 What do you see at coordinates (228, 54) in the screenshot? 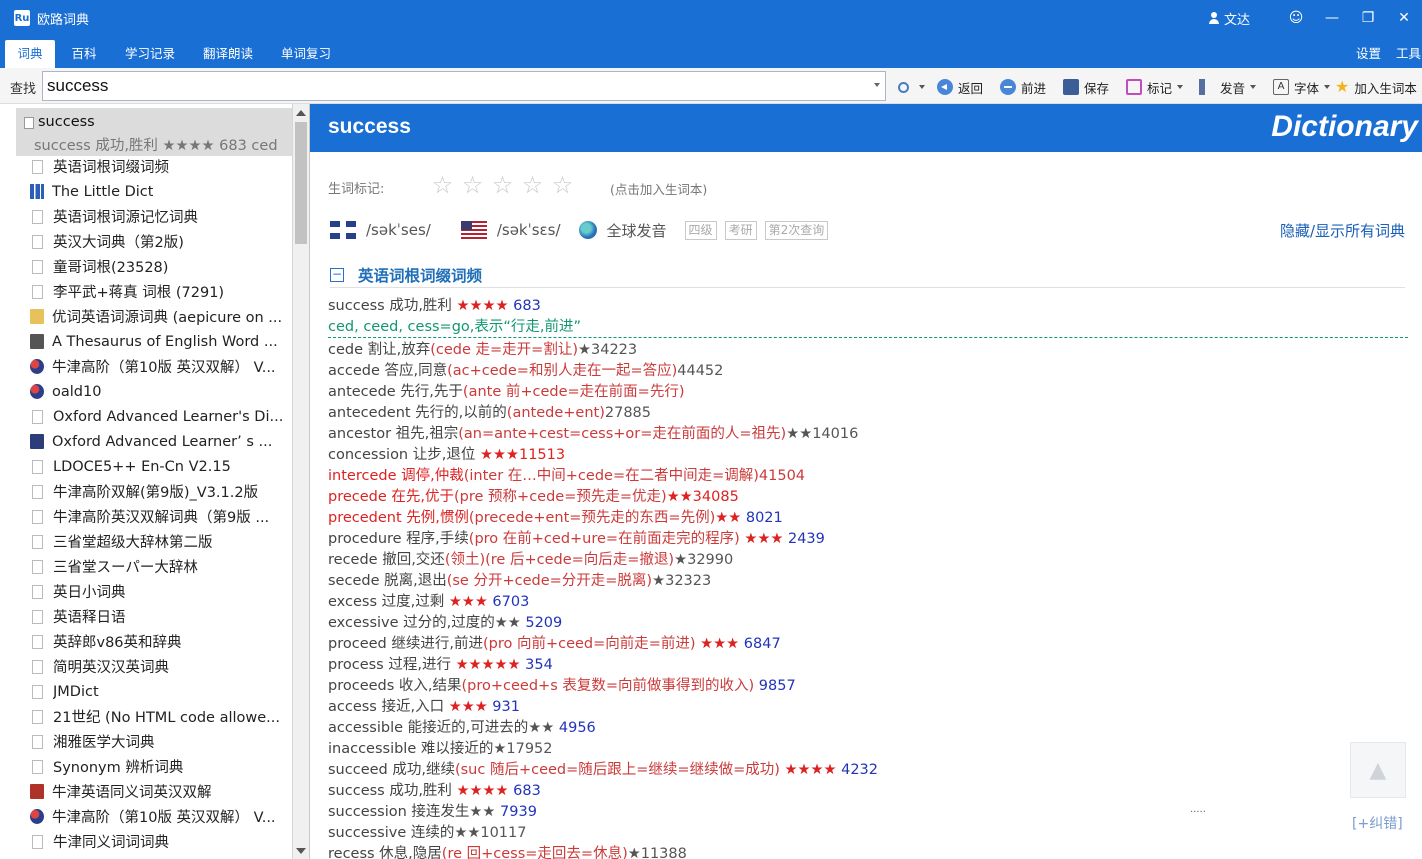
I see `tab-translate: 翻译朗读` at bounding box center [228, 54].